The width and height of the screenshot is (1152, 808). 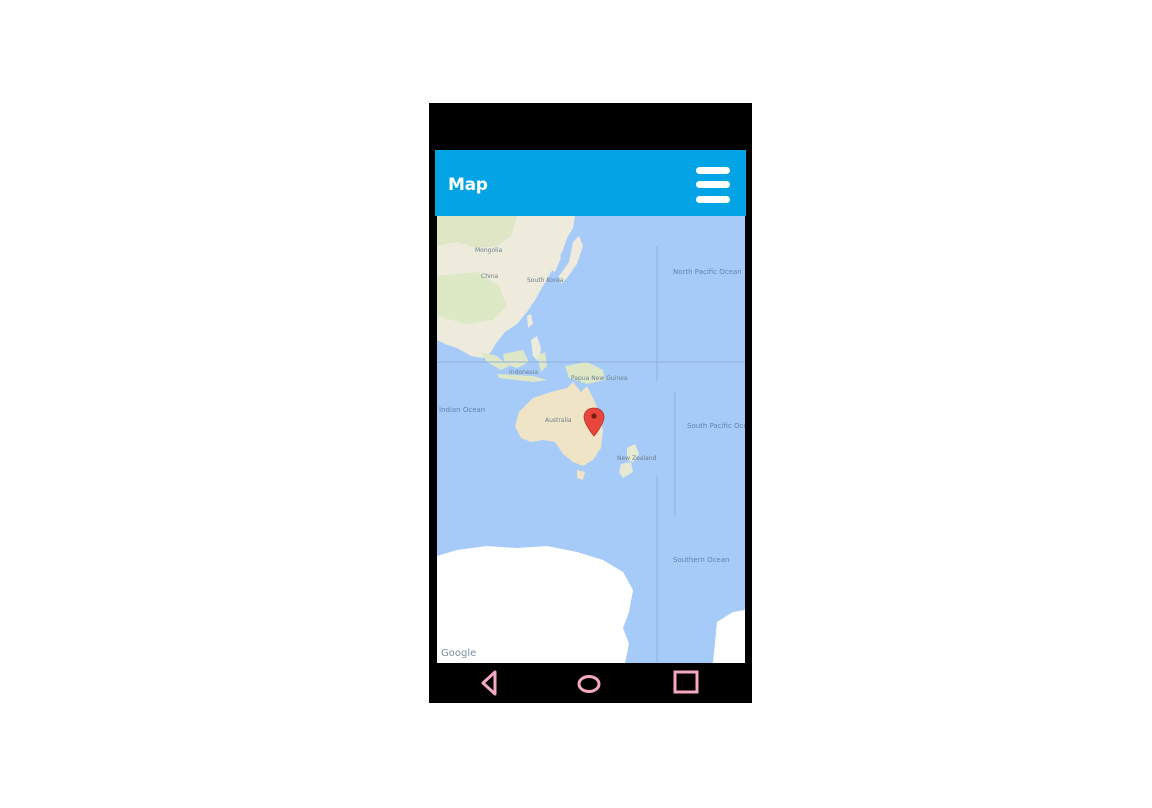 I want to click on antarctica-landmass, so click(x=535, y=604).